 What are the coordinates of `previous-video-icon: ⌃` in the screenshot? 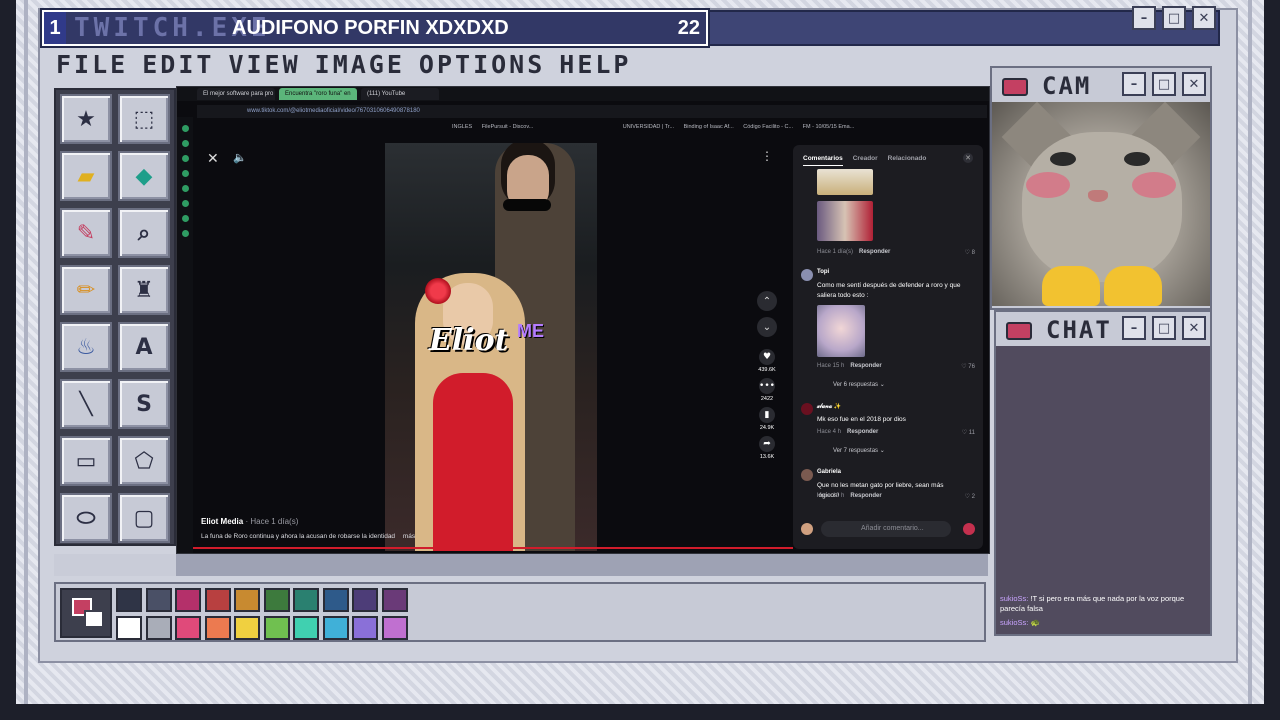 It's located at (767, 301).